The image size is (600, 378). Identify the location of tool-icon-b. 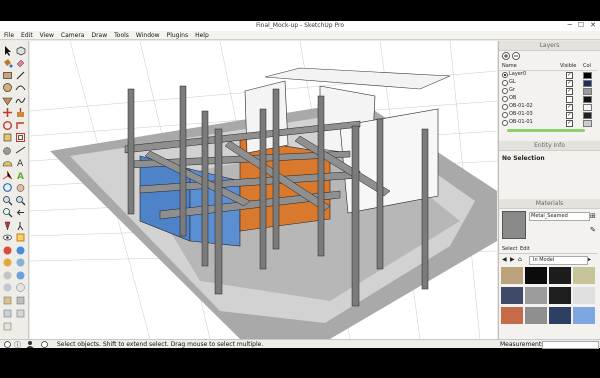
(20, 287).